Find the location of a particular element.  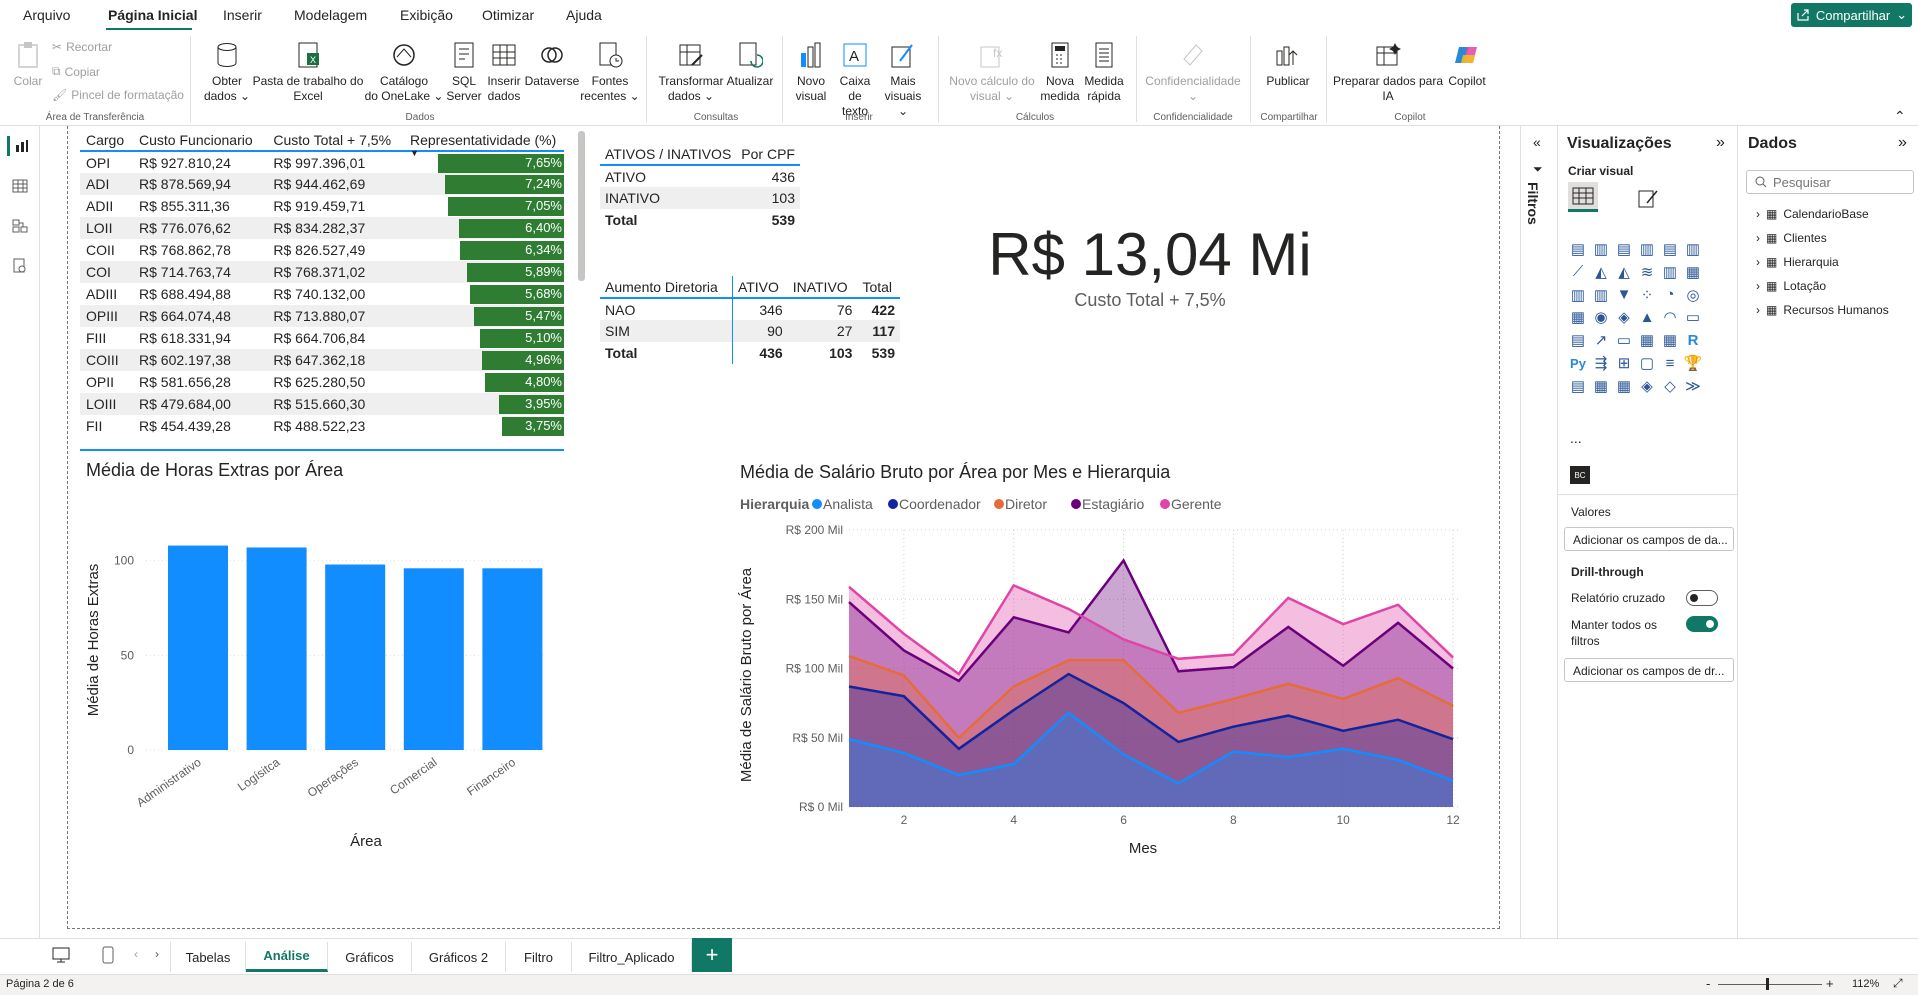

format-visual-tab-icon is located at coordinates (1648, 198).